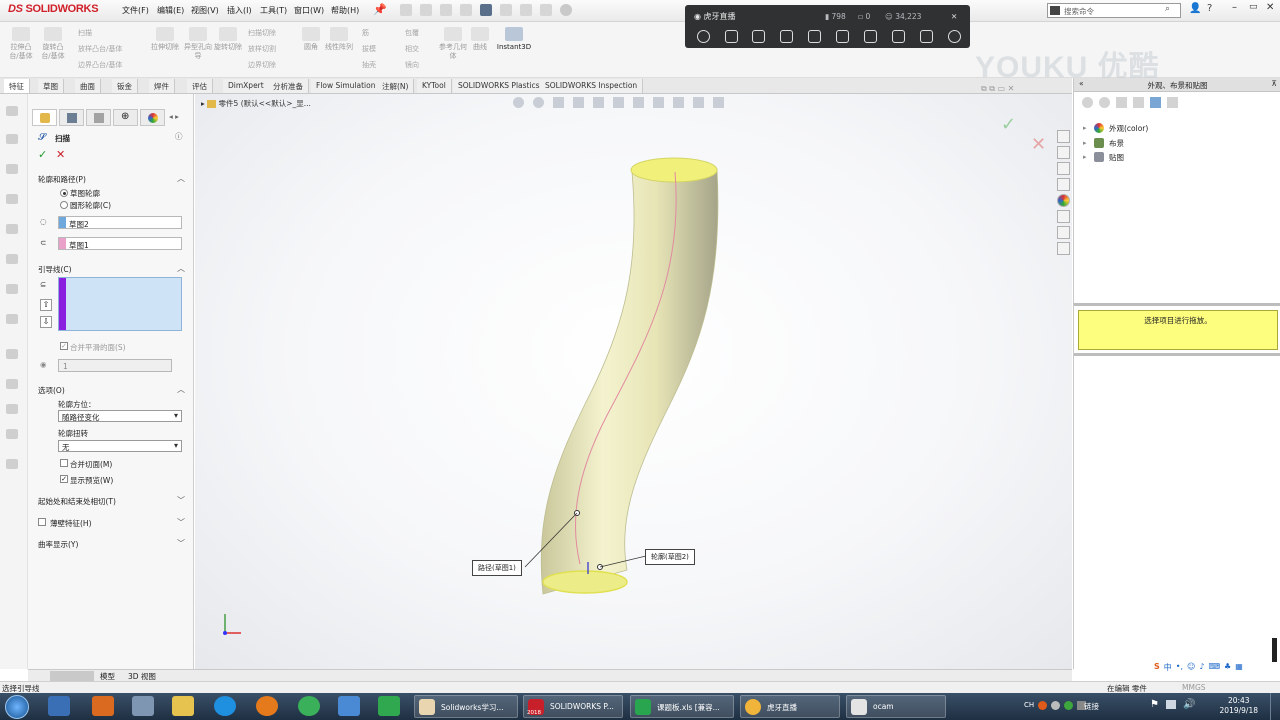 This screenshot has height=720, width=1280. What do you see at coordinates (514, 39) in the screenshot?
I see `instant3d-button: Instant3D` at bounding box center [514, 39].